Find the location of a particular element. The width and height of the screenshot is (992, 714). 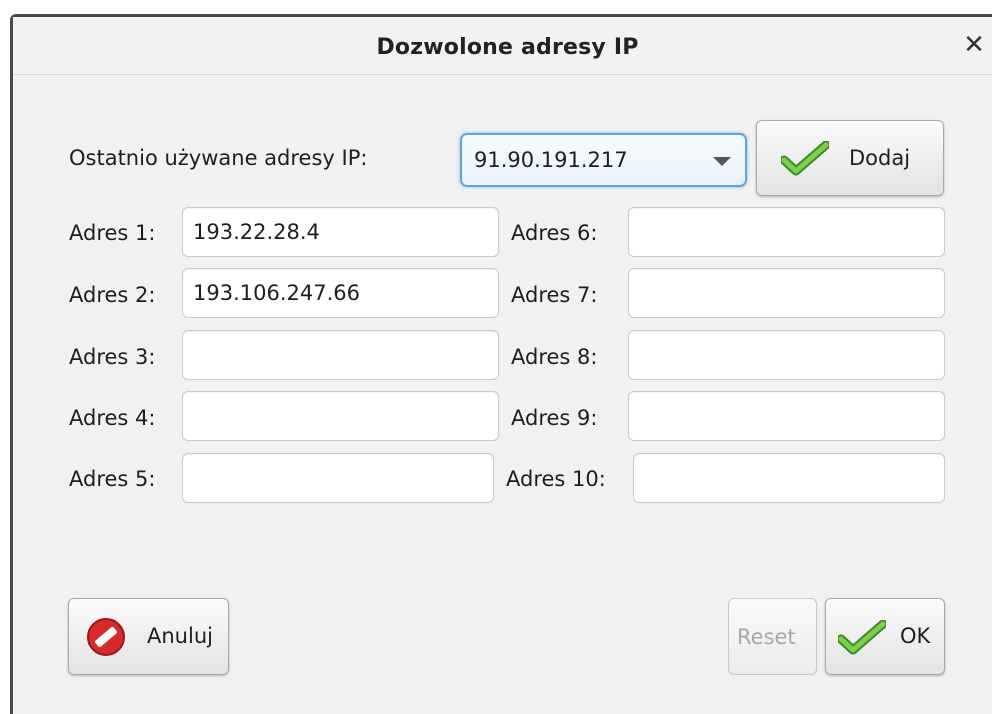

recent-addresses-label: Ostatnio używane adresy IP: is located at coordinates (218, 158).